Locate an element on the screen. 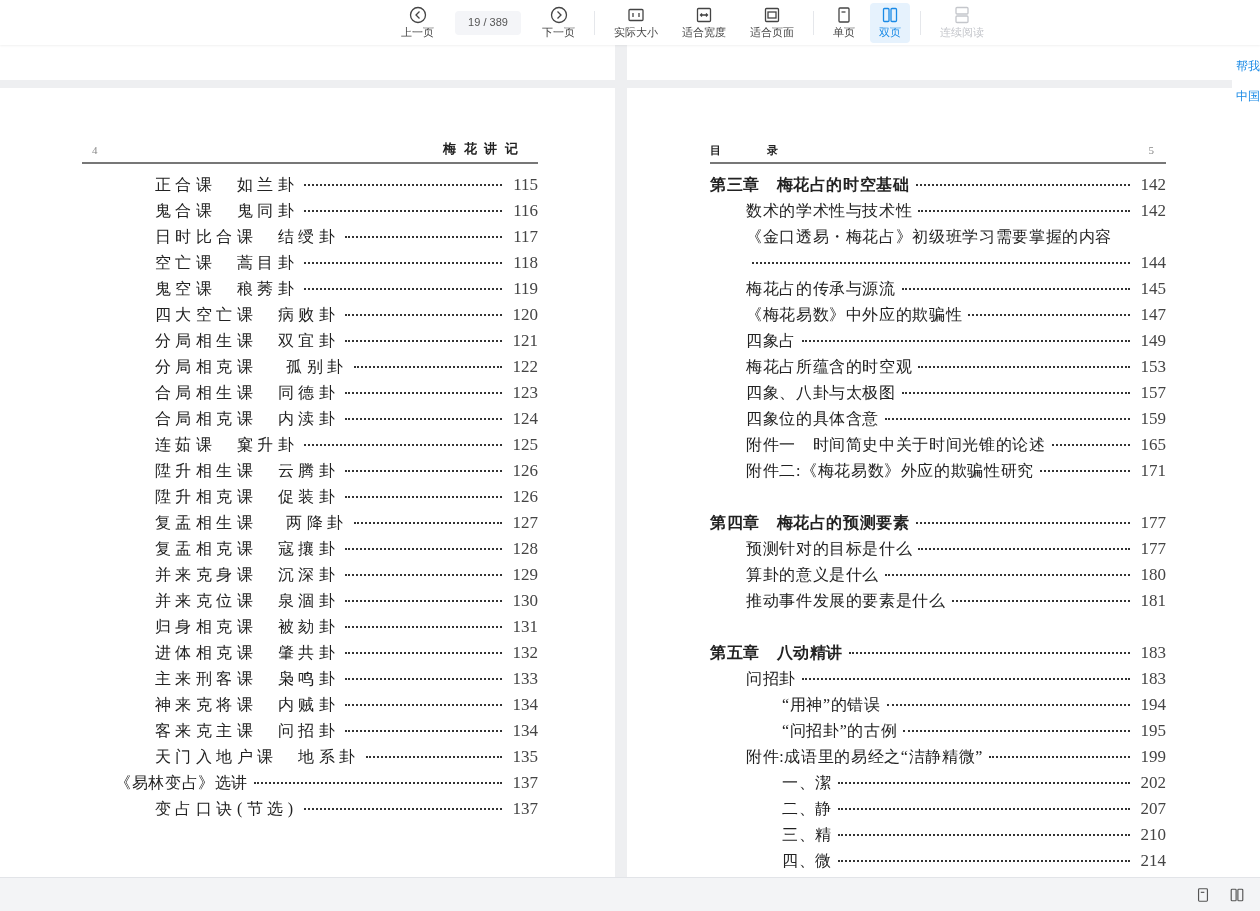 This screenshot has width=1260, height=911. panel-link: 帮我 is located at coordinates (1246, 66).